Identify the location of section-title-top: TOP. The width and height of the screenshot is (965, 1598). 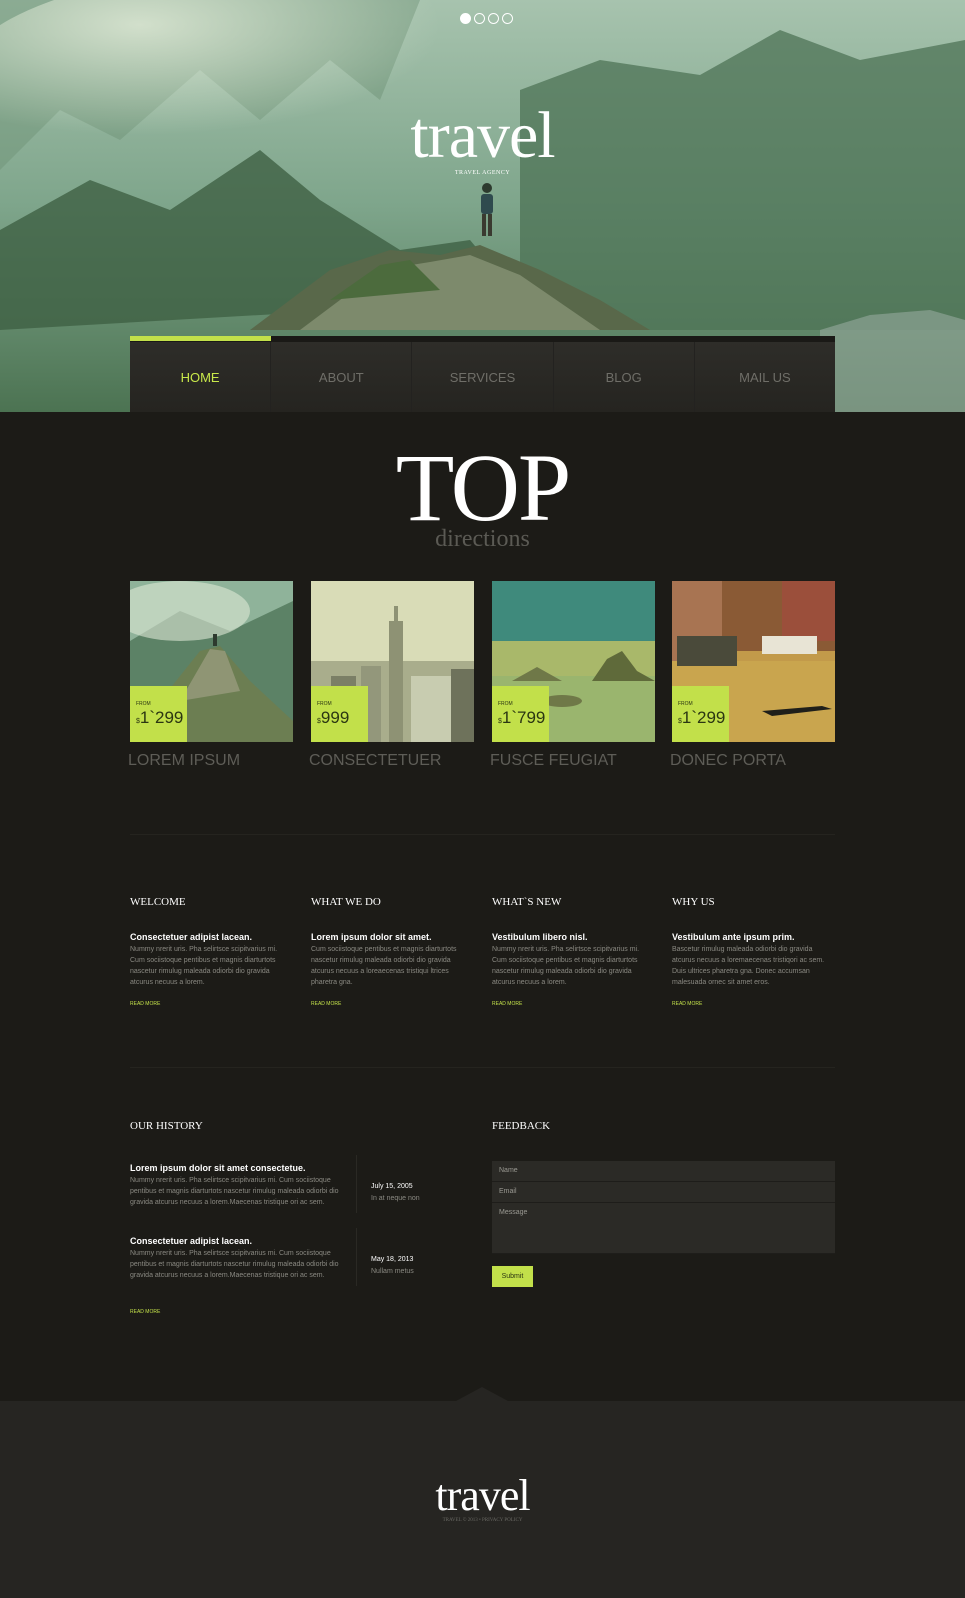
(483, 487).